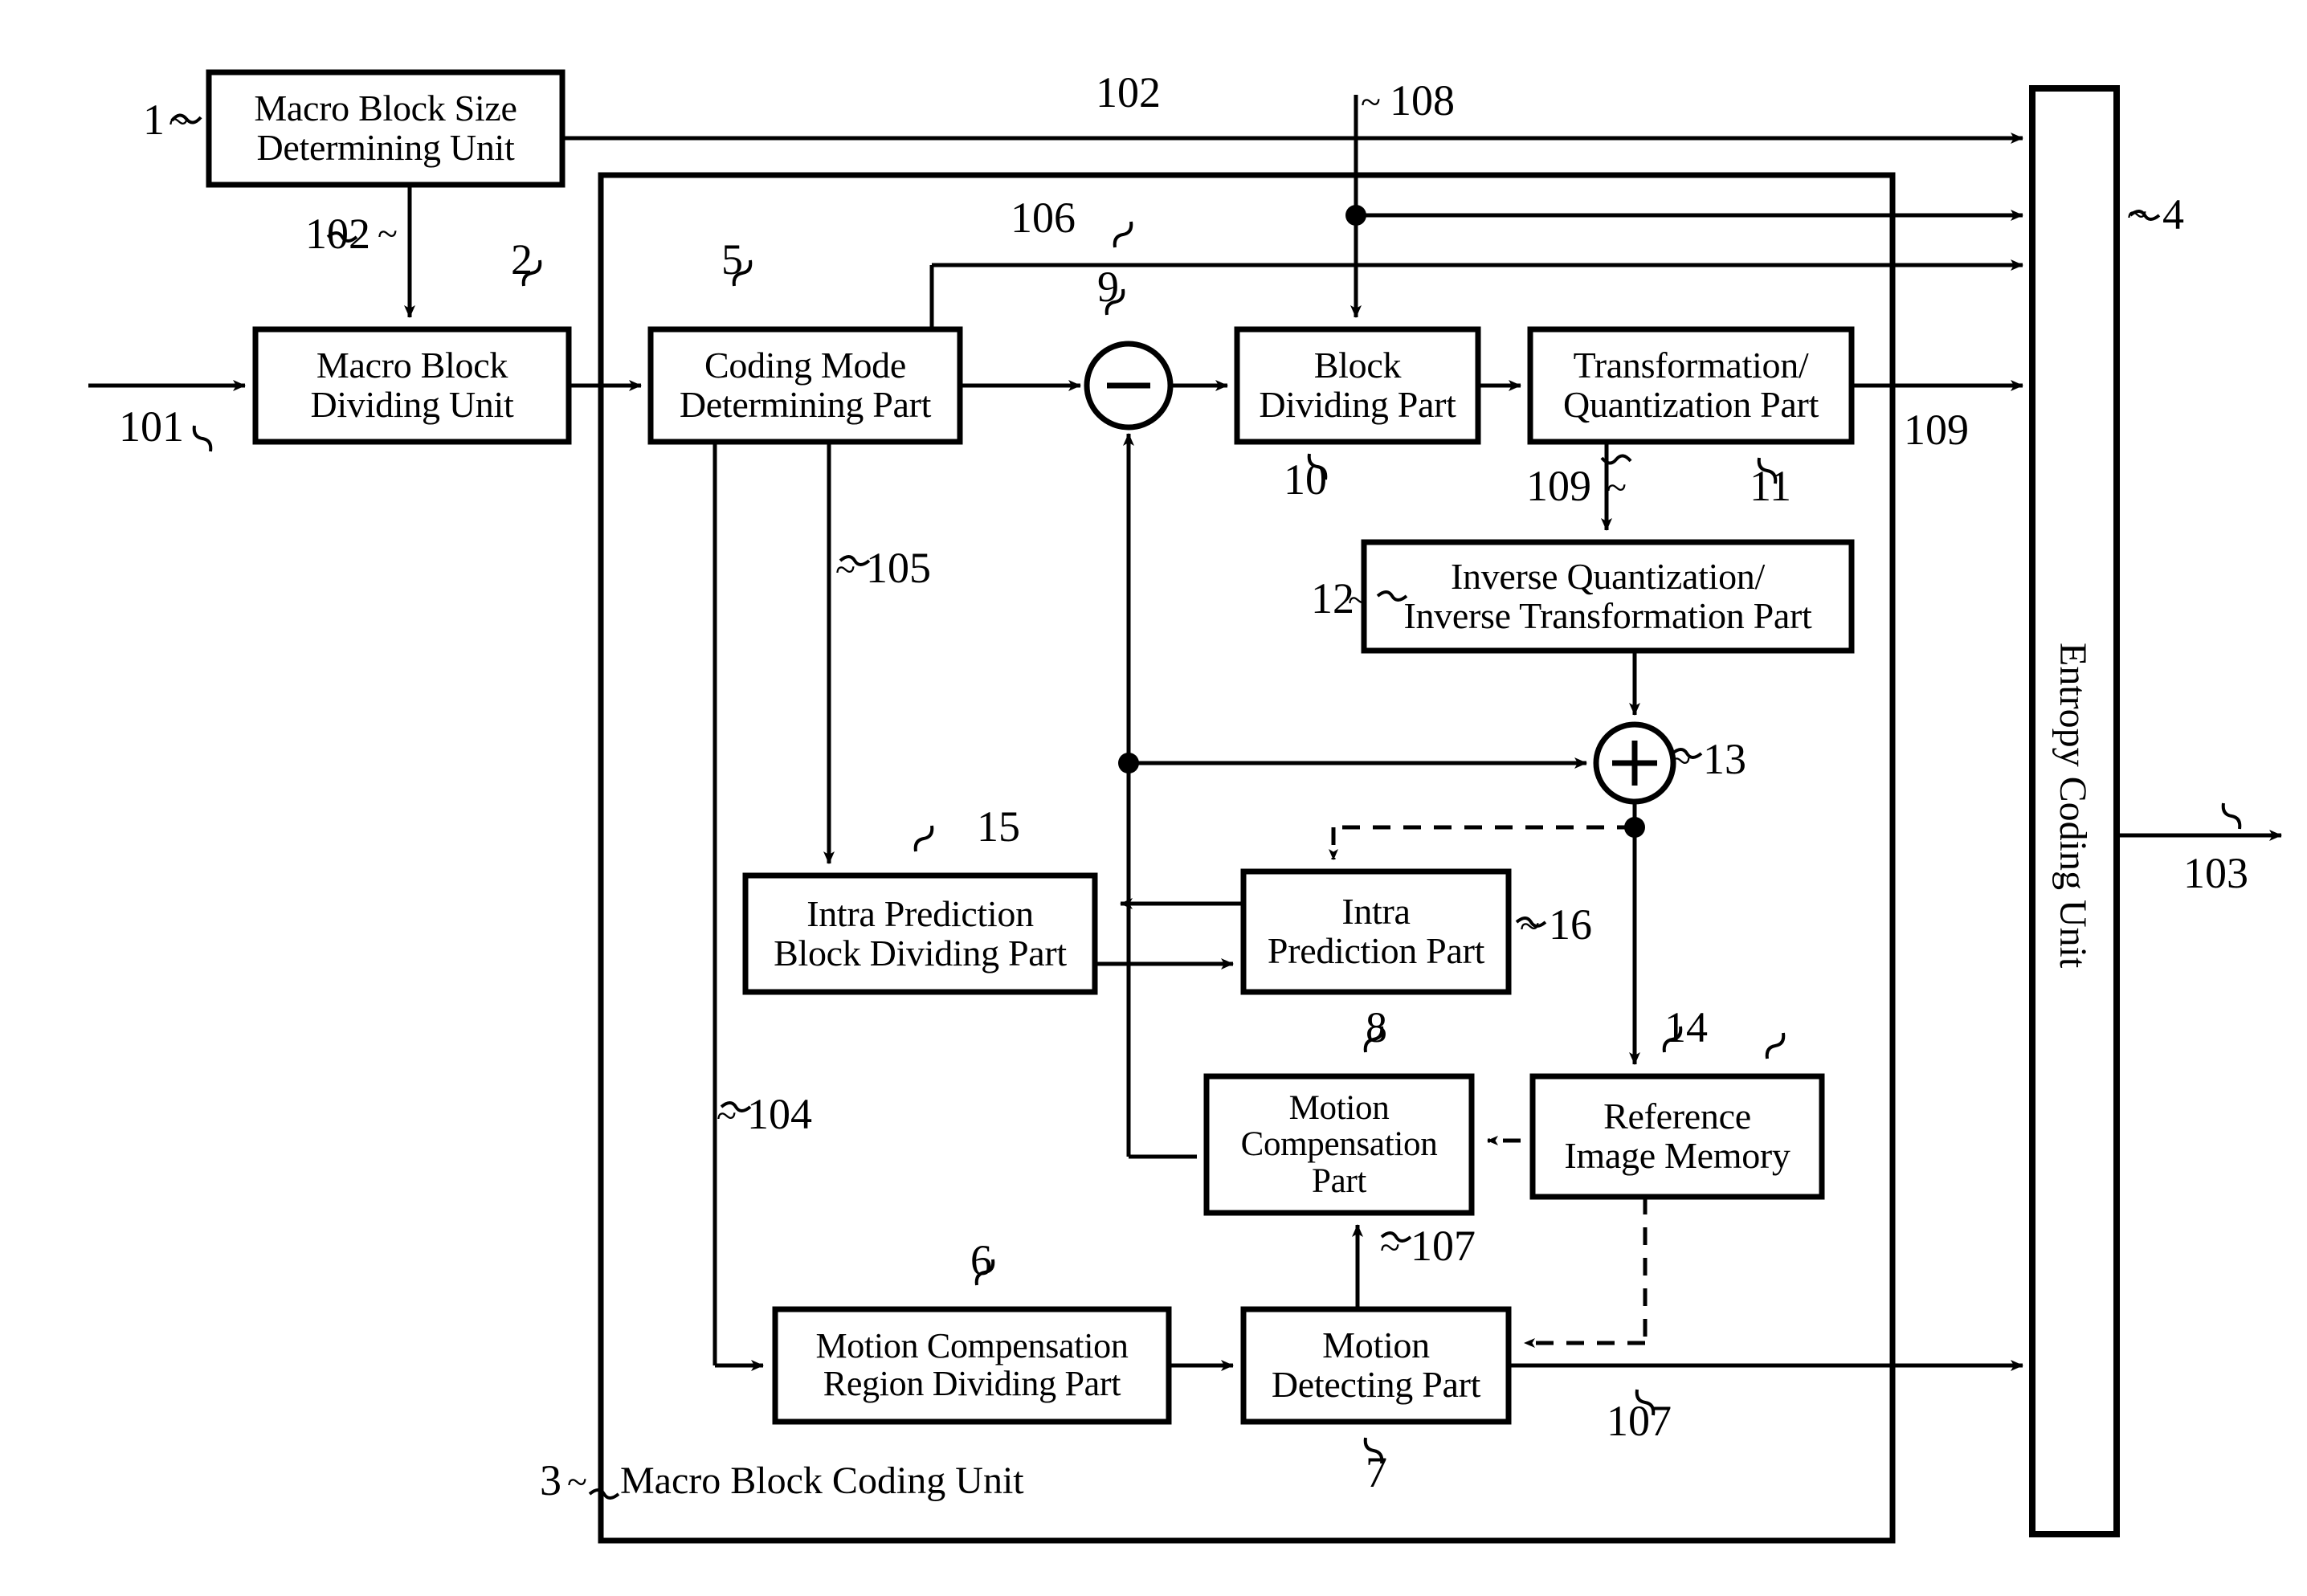 Image resolution: width=2307 pixels, height=1596 pixels. What do you see at coordinates (1376, 931) in the screenshot?
I see `intra-prediction-part-label: Intra Prediction Part` at bounding box center [1376, 931].